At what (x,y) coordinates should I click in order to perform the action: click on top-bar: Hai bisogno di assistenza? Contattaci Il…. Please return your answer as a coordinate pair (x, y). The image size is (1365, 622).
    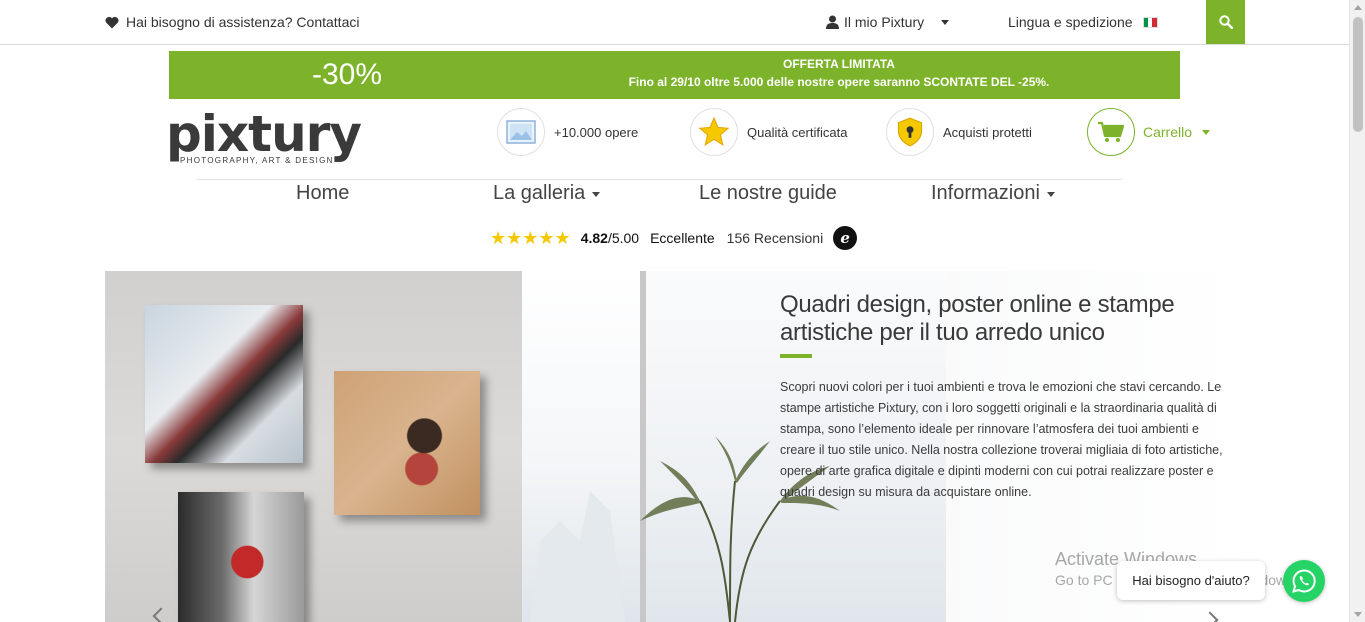
    Looking at the image, I should click on (674, 22).